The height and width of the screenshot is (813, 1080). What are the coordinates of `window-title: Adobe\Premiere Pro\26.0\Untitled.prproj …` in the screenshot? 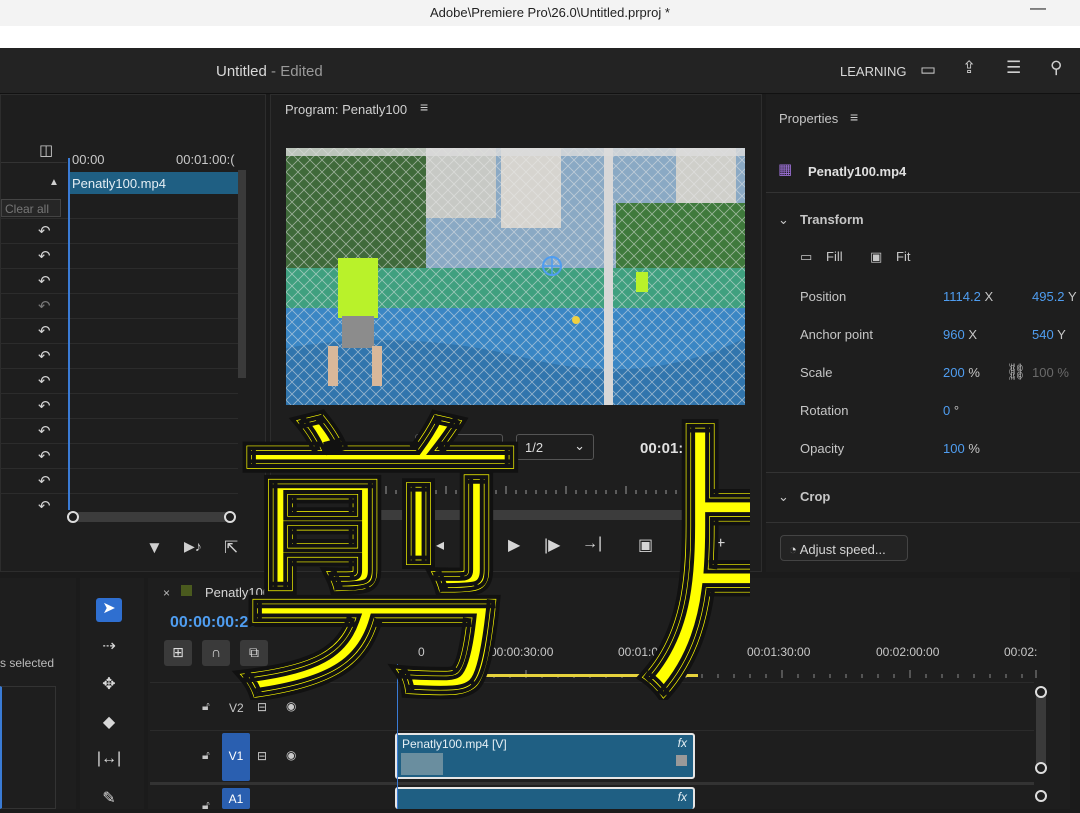 It's located at (550, 12).